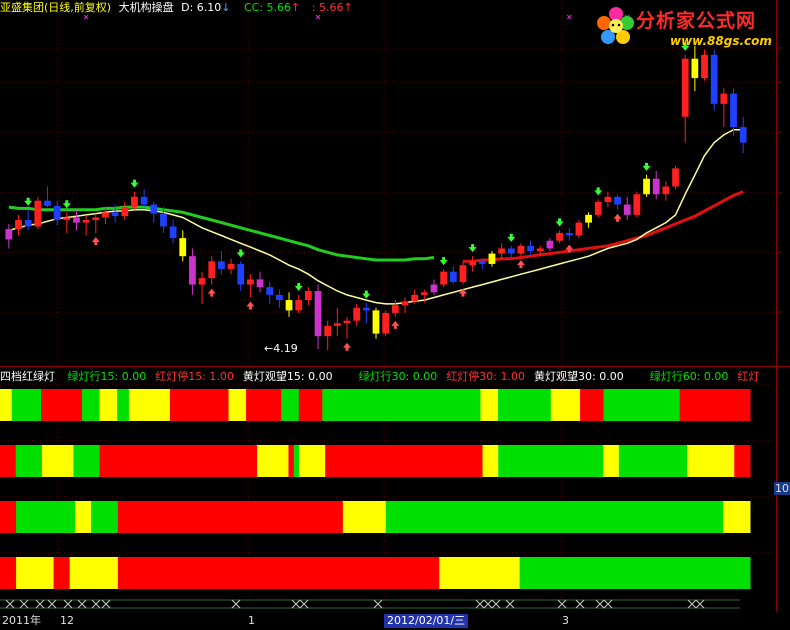 This screenshot has width=790, height=630. Describe the element at coordinates (226, 7) in the screenshot. I see `d-arrow-icon: ↓` at that location.